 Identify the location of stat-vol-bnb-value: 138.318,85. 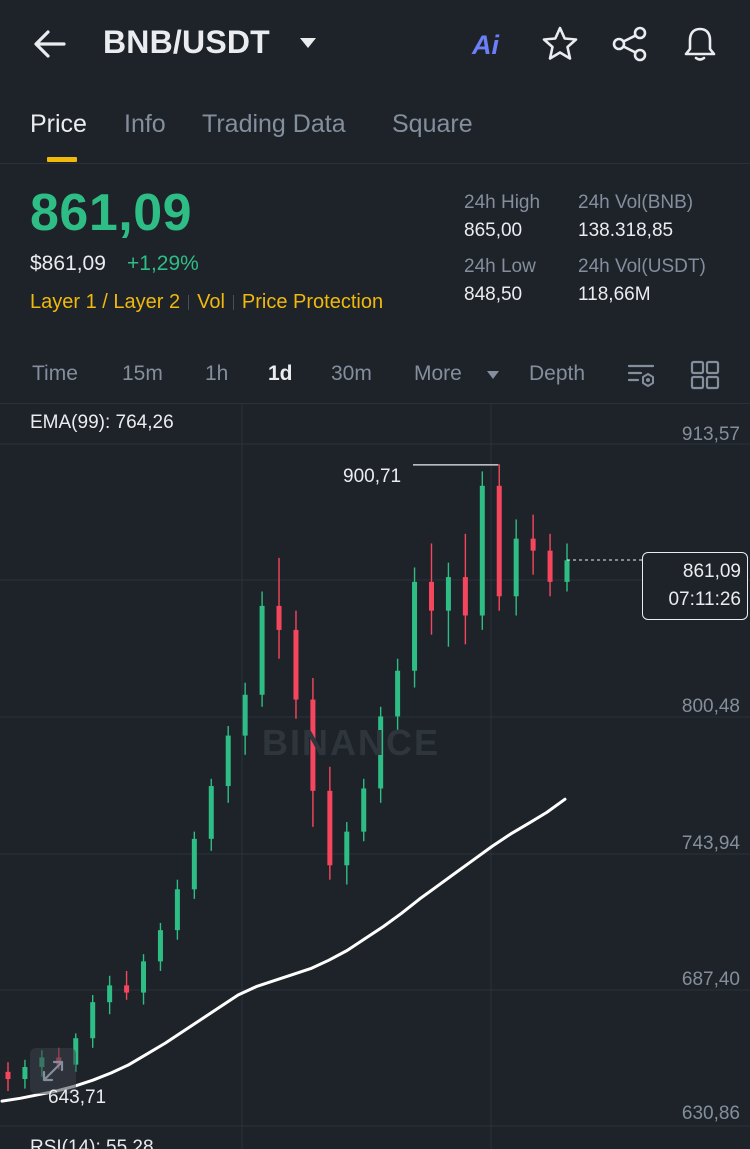
(626, 230).